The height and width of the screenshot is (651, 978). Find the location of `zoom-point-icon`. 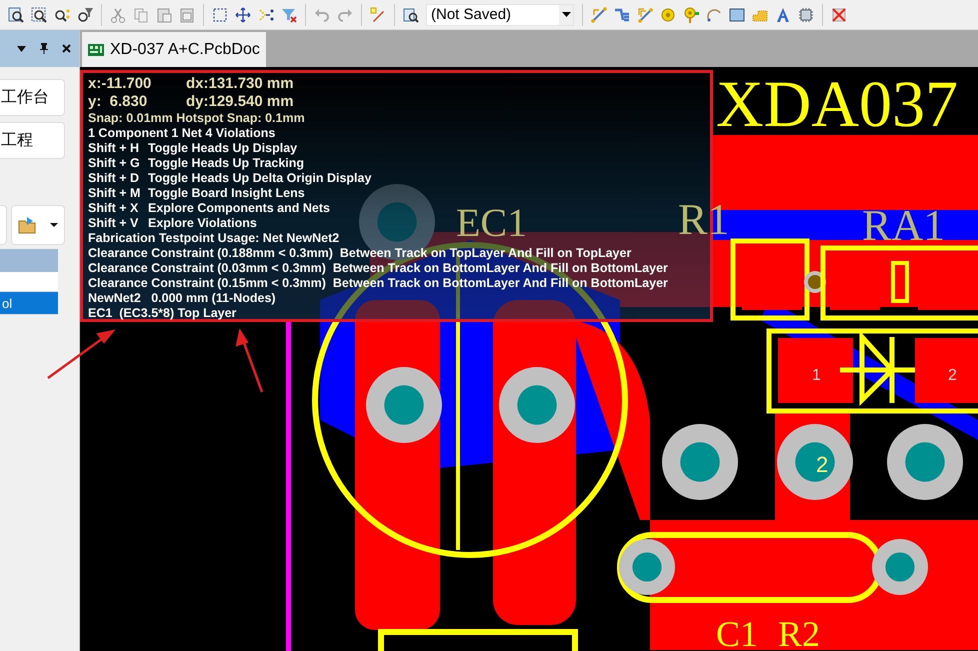

zoom-point-icon is located at coordinates (62, 14).